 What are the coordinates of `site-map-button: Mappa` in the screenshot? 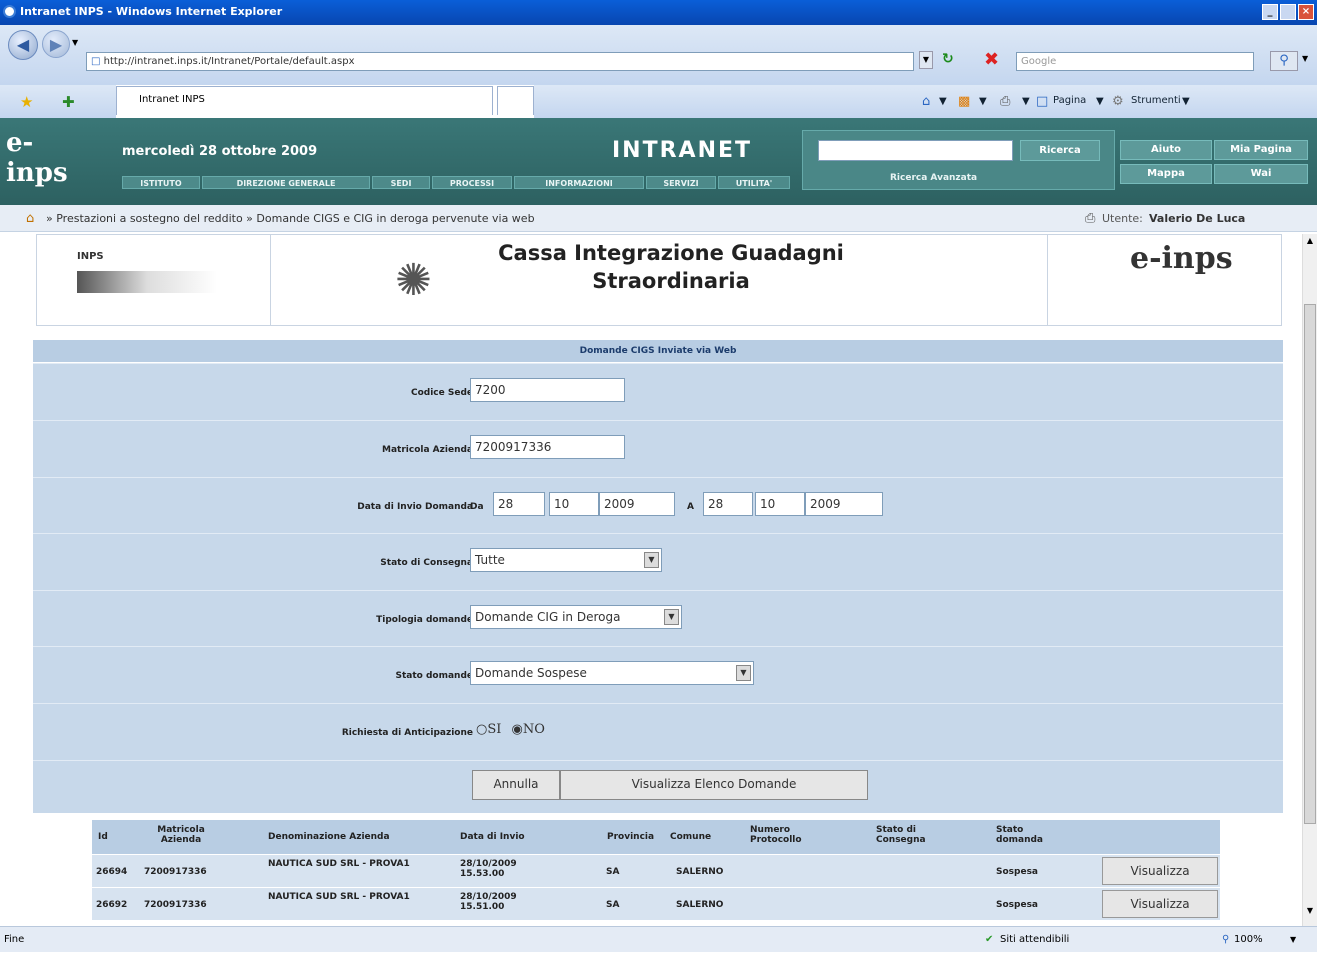 It's located at (1166, 174).